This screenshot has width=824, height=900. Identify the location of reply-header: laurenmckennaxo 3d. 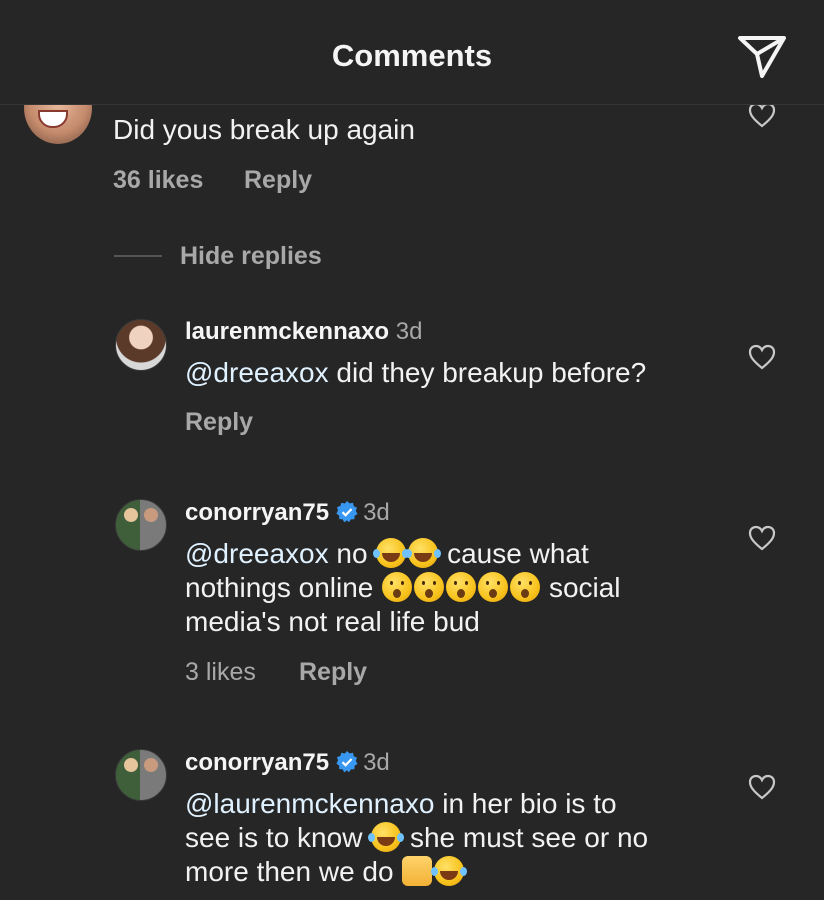
(303, 332).